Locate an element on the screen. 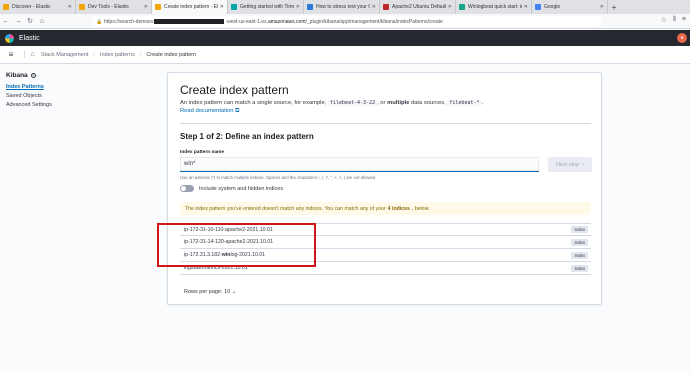 Image resolution: width=690 pixels, height=373 pixels. annotation-highlight-box is located at coordinates (236, 245).